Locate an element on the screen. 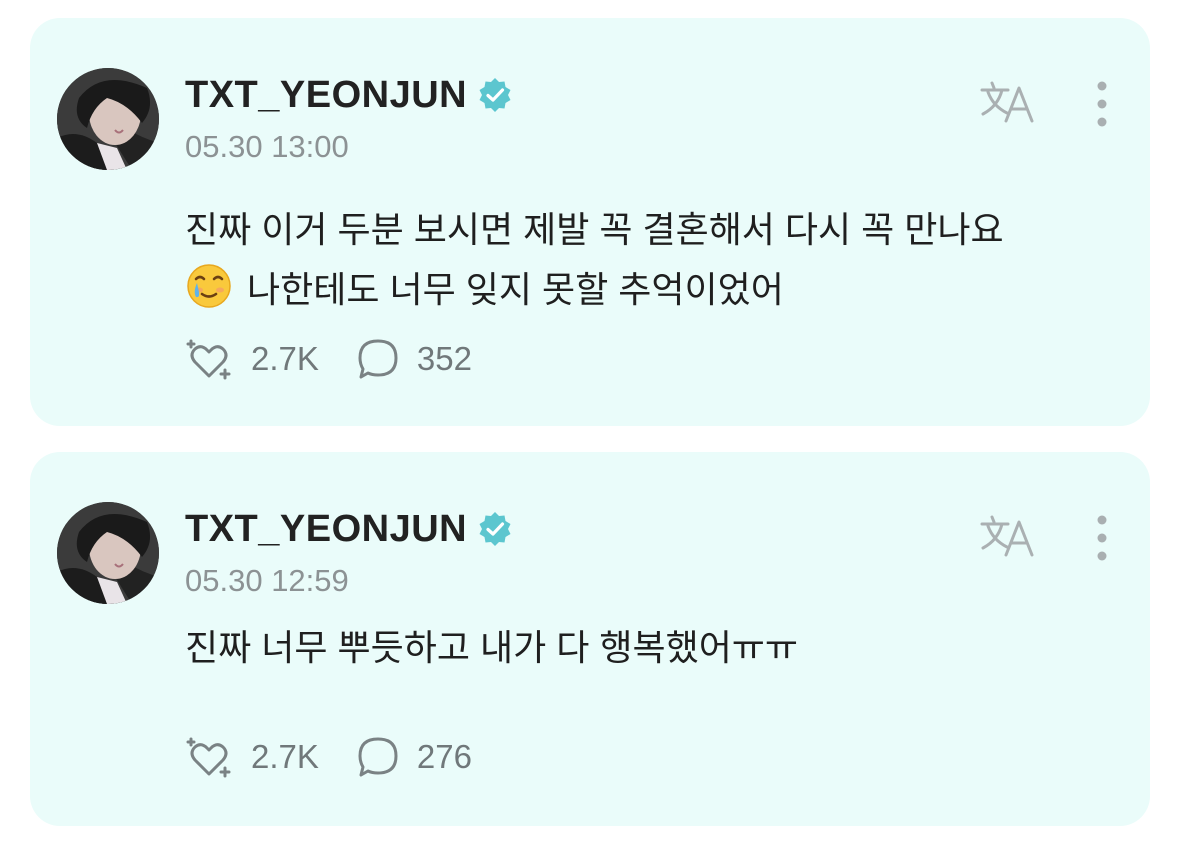 This screenshot has width=1190, height=846. post-text-line-with-emoji: 나한테도 너무 잊지 못할 추억이었어 is located at coordinates (655, 294).